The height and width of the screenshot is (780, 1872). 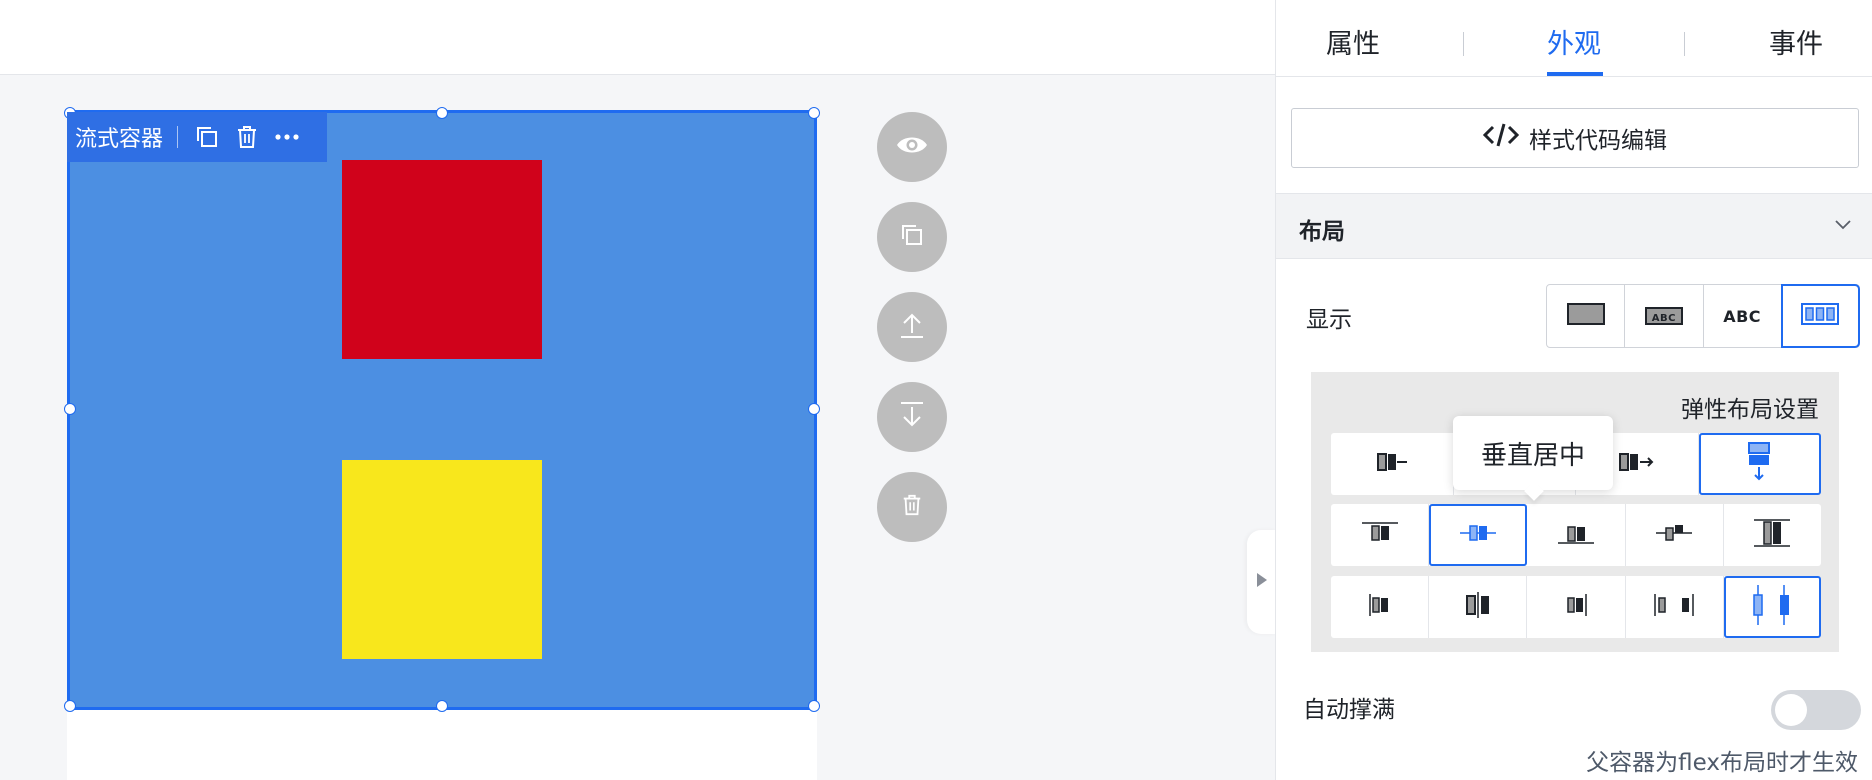 I want to click on justify-space-between-option, so click(x=1675, y=607).